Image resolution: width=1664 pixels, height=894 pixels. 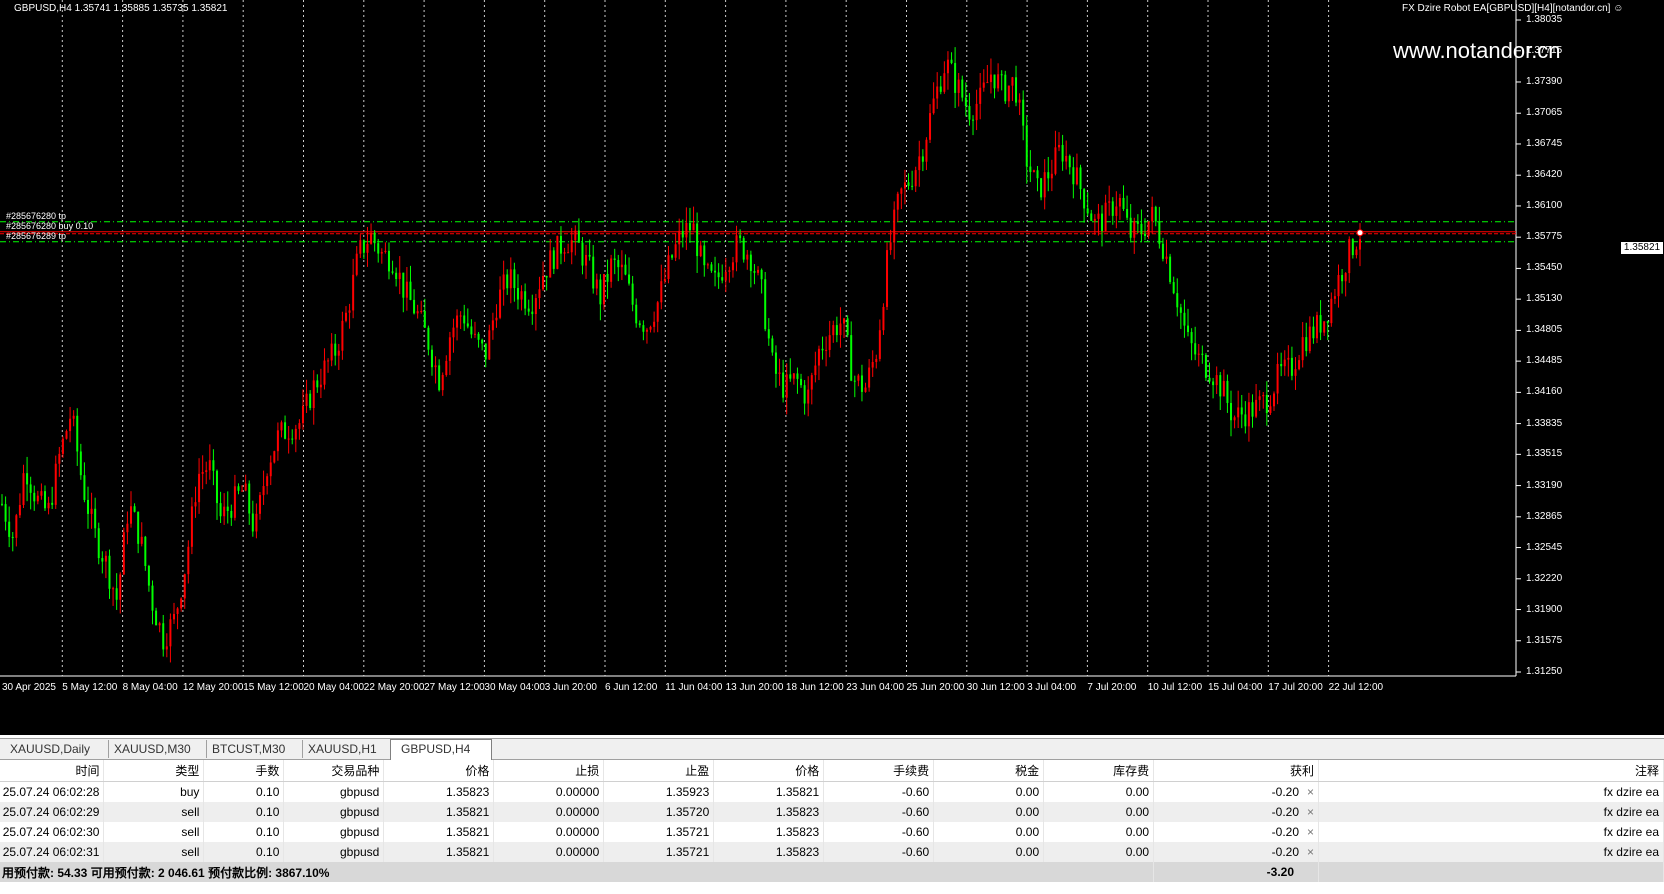 What do you see at coordinates (1544, 81) in the screenshot?
I see `price-tick-label: 1.37390` at bounding box center [1544, 81].